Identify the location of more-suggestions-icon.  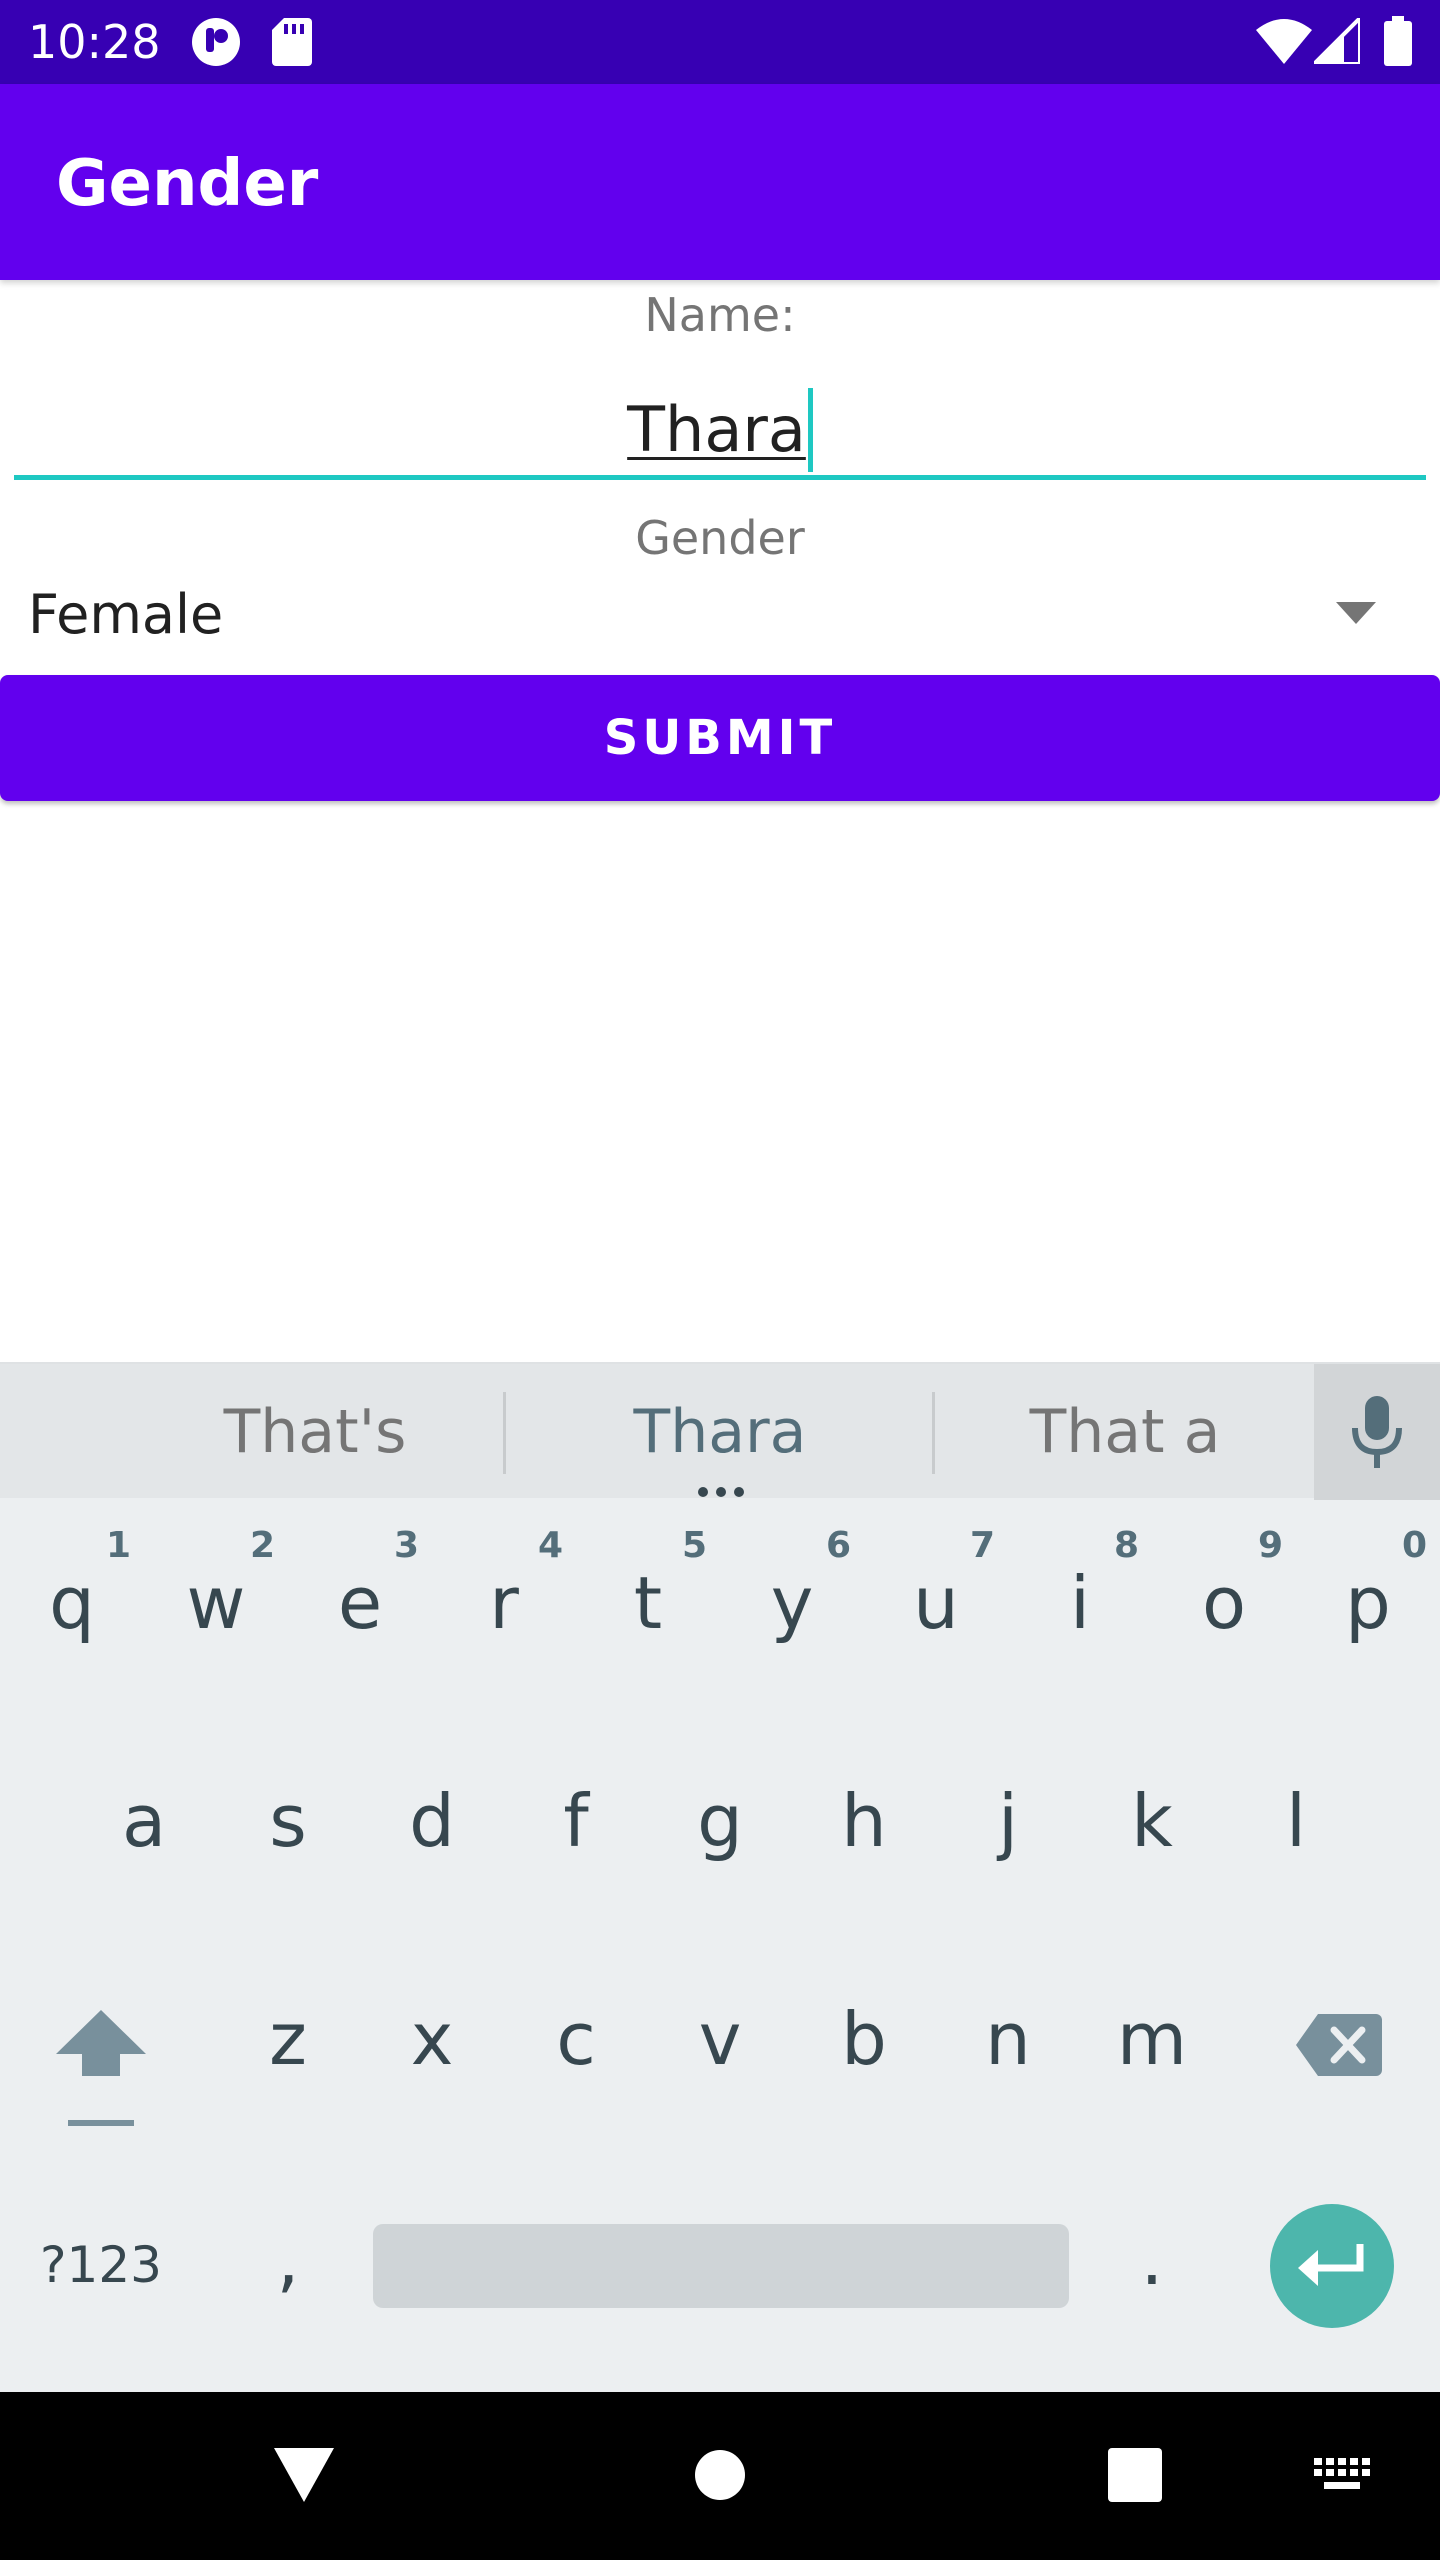
(721, 1489).